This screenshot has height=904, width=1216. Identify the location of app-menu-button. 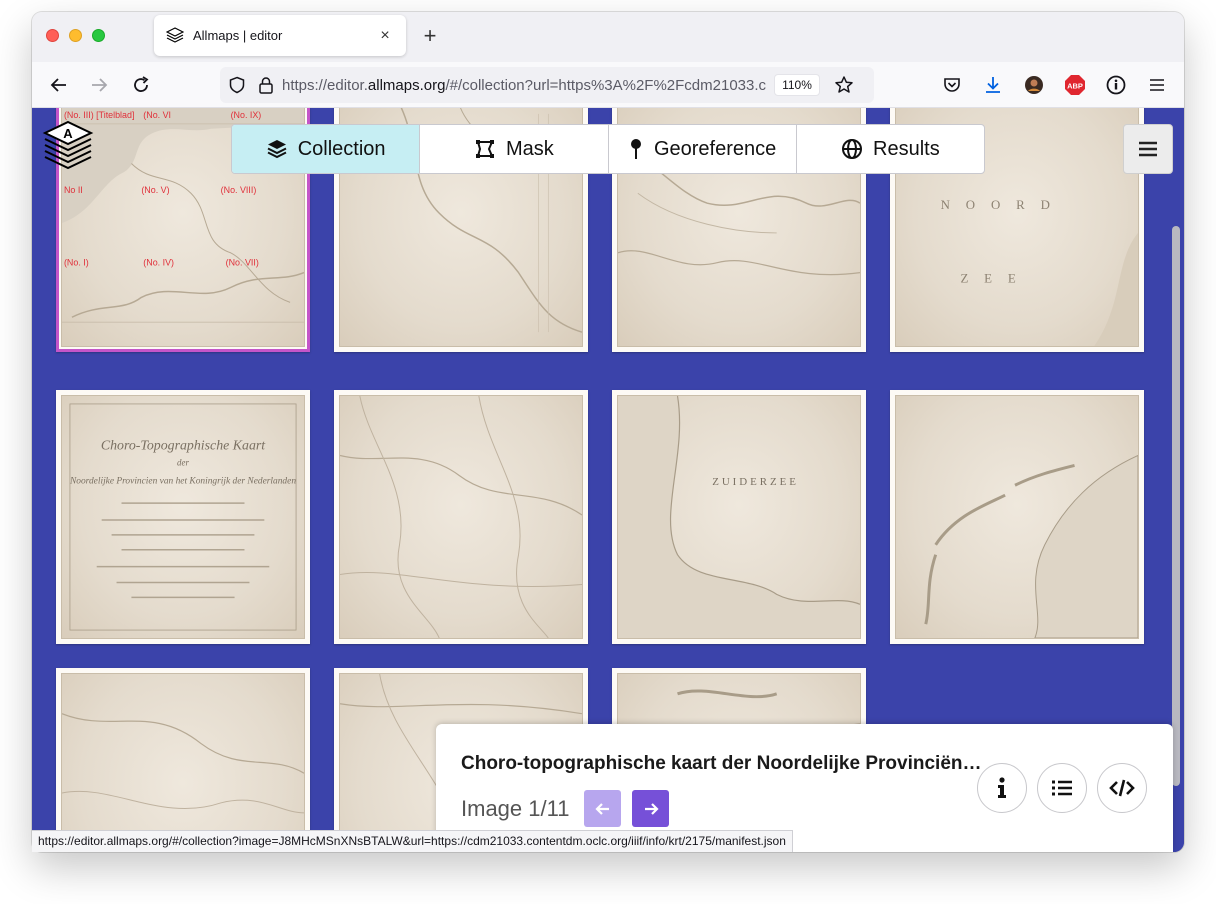
(1148, 149).